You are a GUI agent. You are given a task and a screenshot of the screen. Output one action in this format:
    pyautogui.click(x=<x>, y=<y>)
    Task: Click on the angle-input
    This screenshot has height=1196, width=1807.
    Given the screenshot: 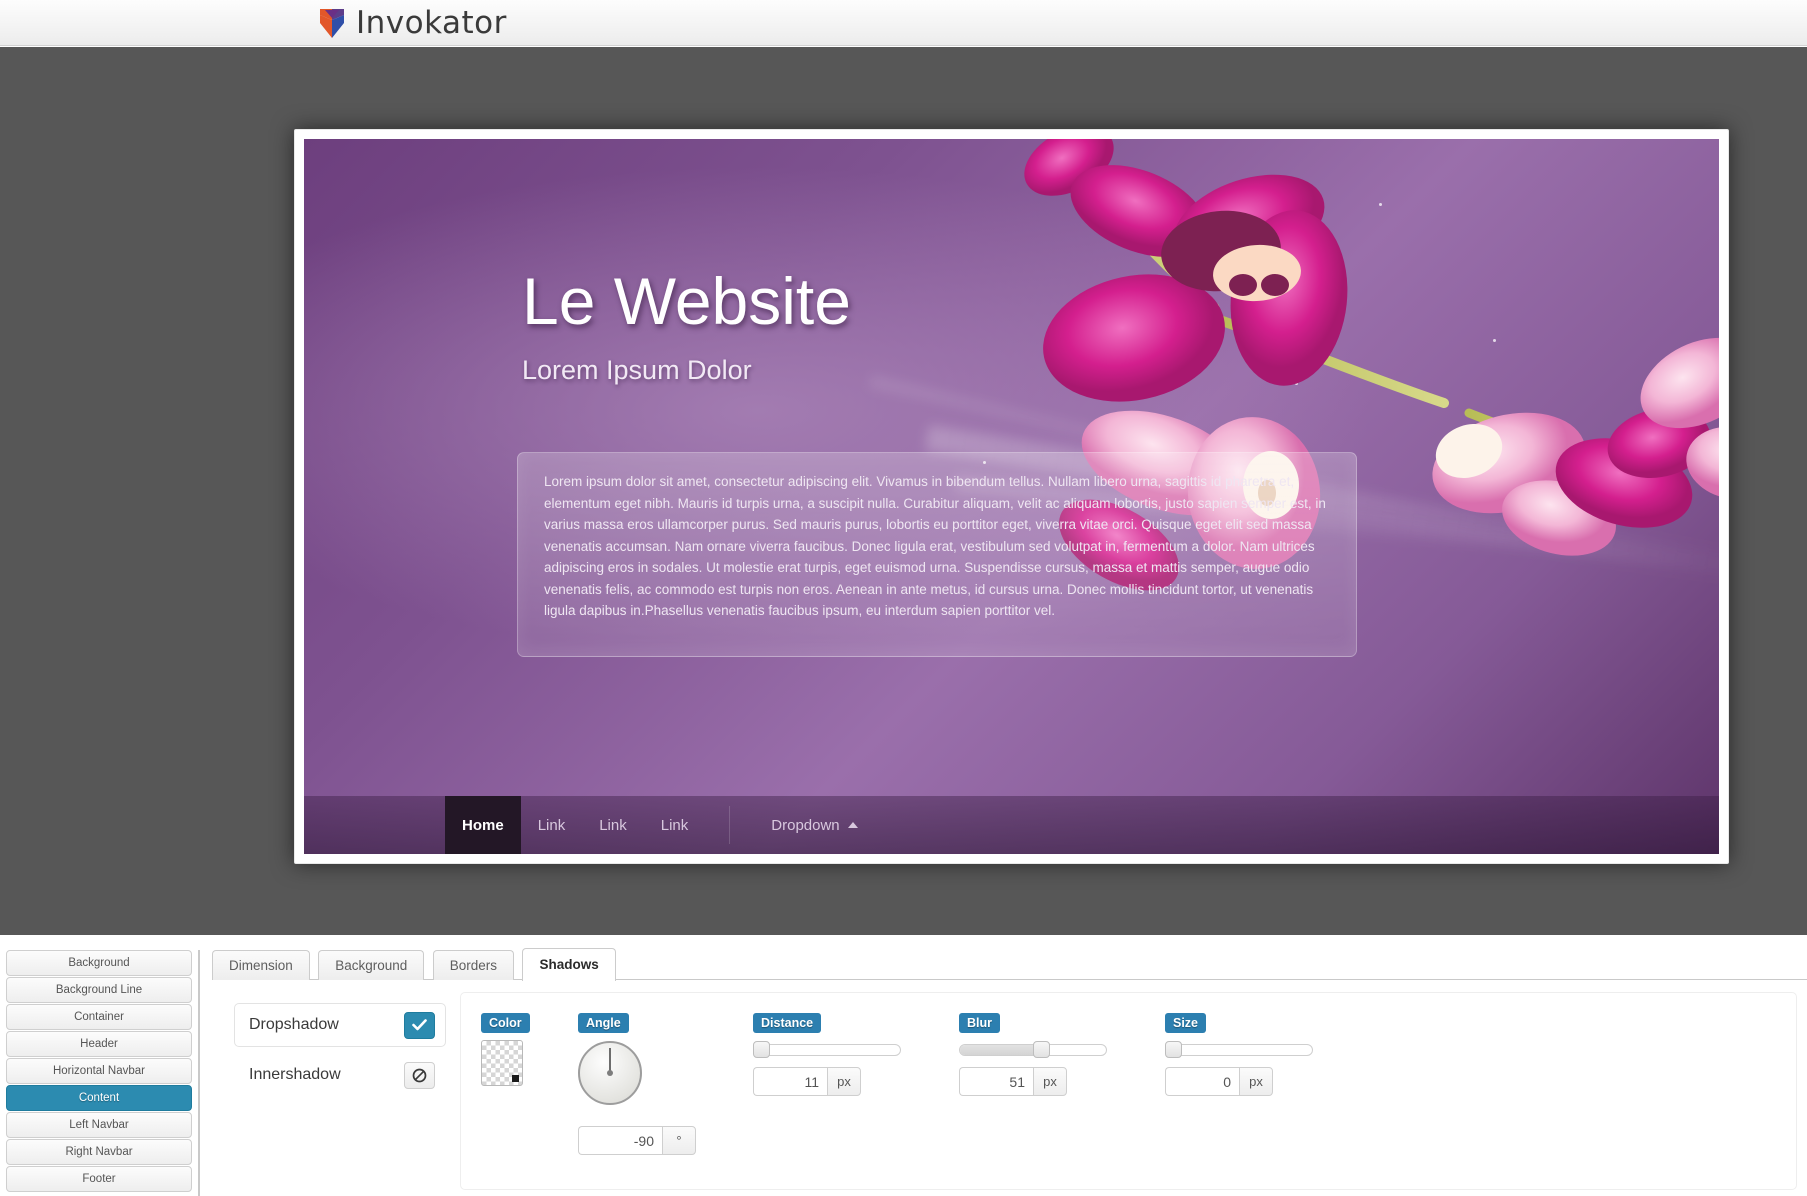 What is the action you would take?
    pyautogui.click(x=620, y=1140)
    